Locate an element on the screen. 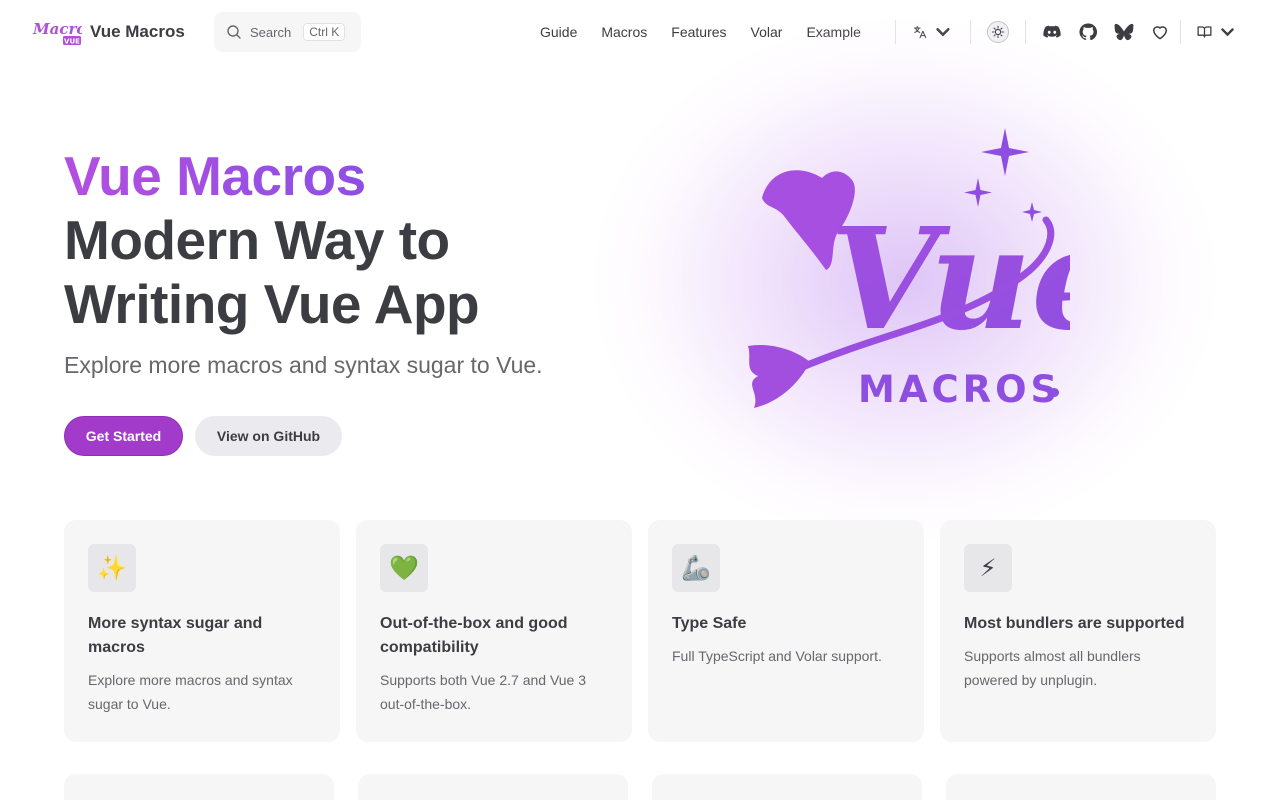 The image size is (1280, 800). feature-title: Type Safe is located at coordinates (709, 623).